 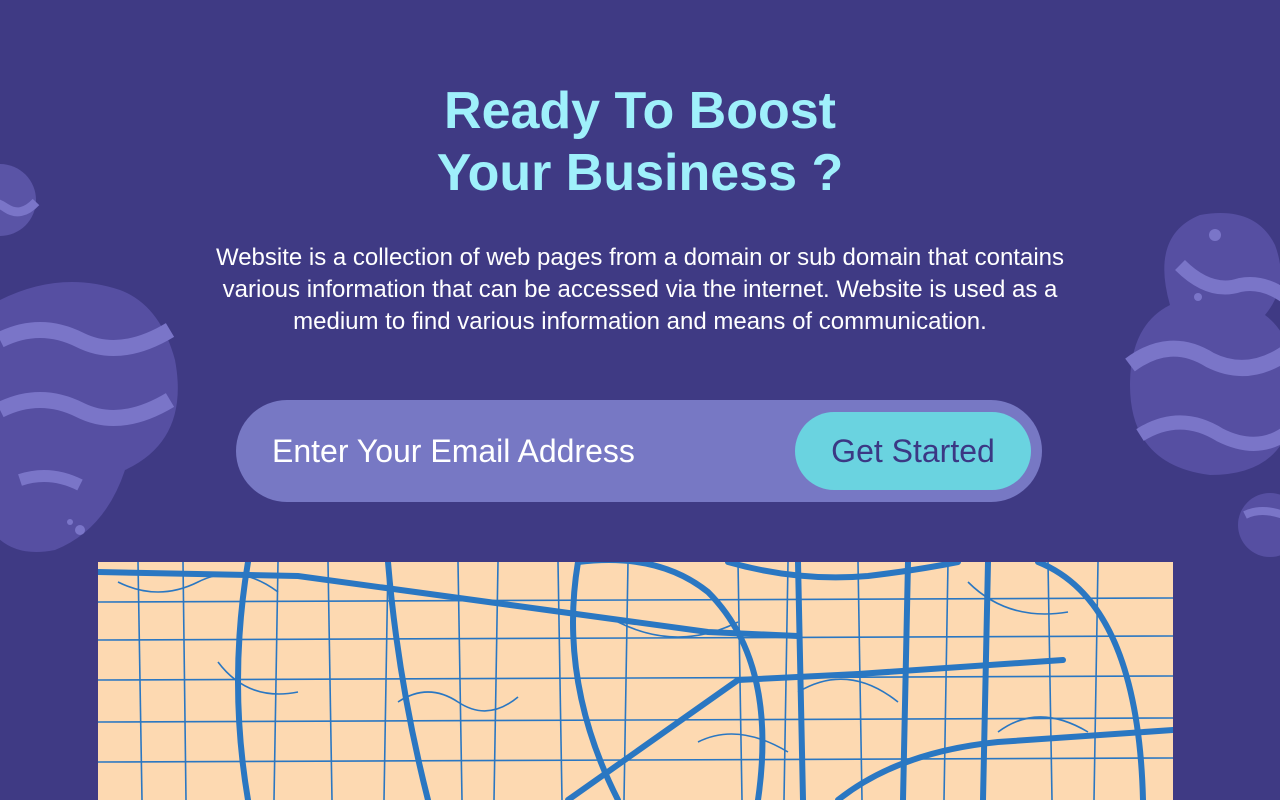 I want to click on left-decorative-blob, so click(x=89, y=358).